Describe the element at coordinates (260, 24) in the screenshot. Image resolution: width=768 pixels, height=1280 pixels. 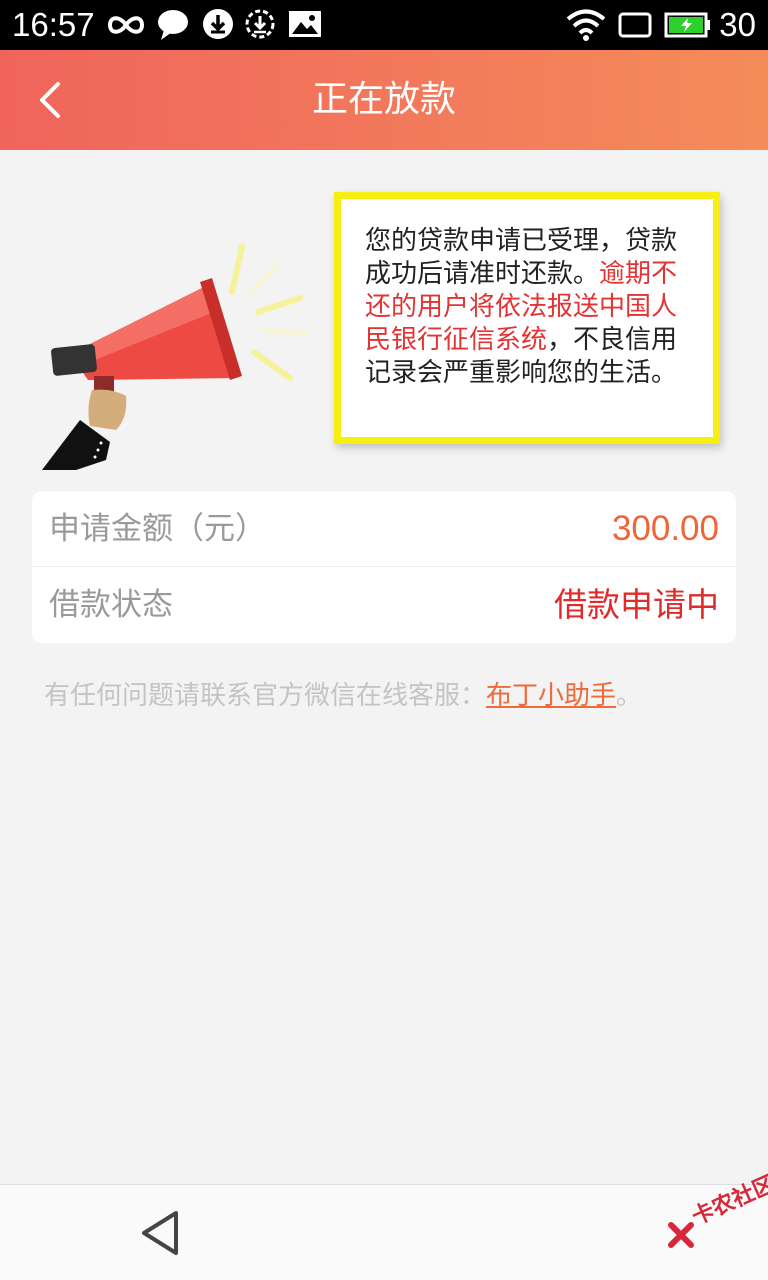
I see `download-circle-icon` at that location.